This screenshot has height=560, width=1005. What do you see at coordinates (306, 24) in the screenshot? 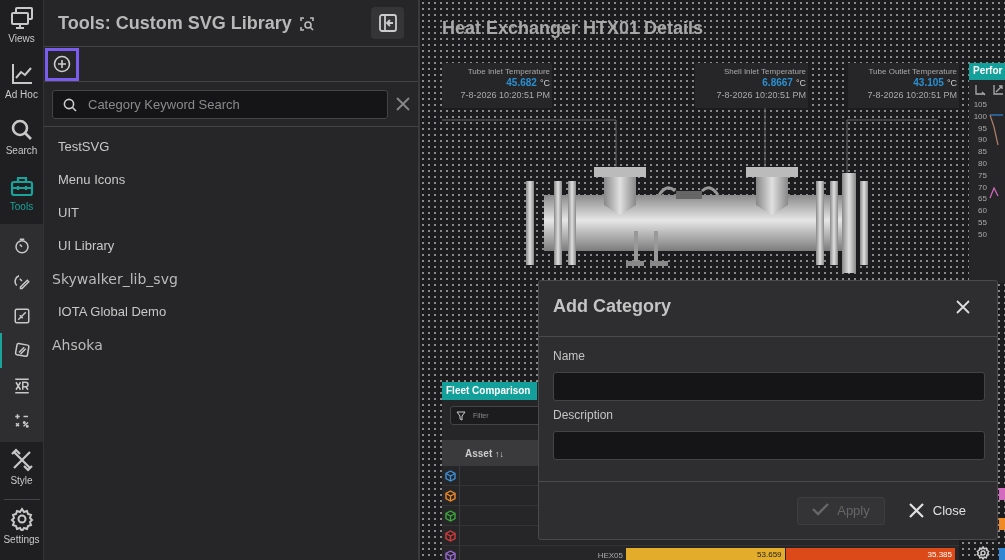
I see `selection-icon` at bounding box center [306, 24].